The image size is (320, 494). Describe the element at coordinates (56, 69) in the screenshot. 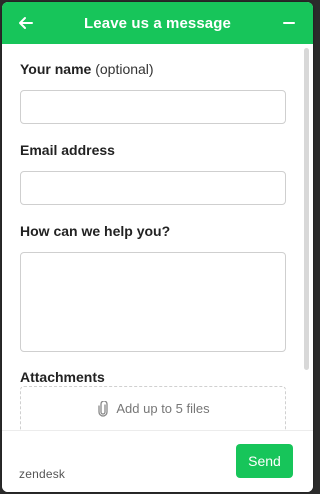

I see `name-label-text: Your name` at that location.